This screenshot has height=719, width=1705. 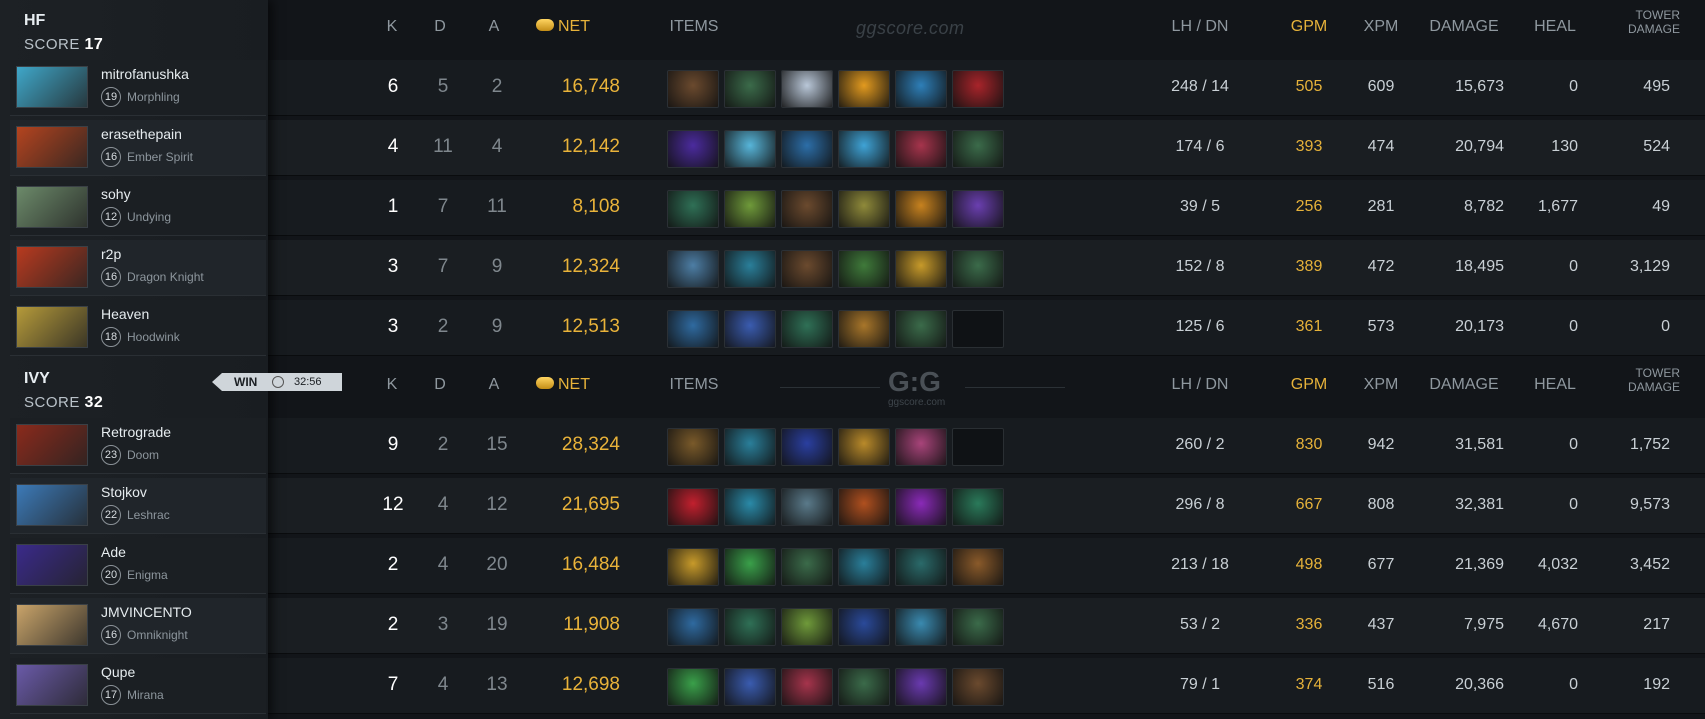 What do you see at coordinates (138, 268) in the screenshot?
I see `player-card: r2p 16 Dragon Knight` at bounding box center [138, 268].